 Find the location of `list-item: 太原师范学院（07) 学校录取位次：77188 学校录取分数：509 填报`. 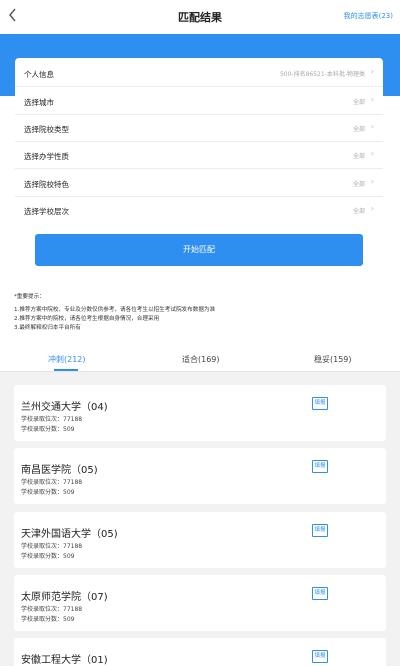

list-item: 太原师范学院（07) 学校录取位次：77188 学校录取分数：509 填报 is located at coordinates (200, 603).